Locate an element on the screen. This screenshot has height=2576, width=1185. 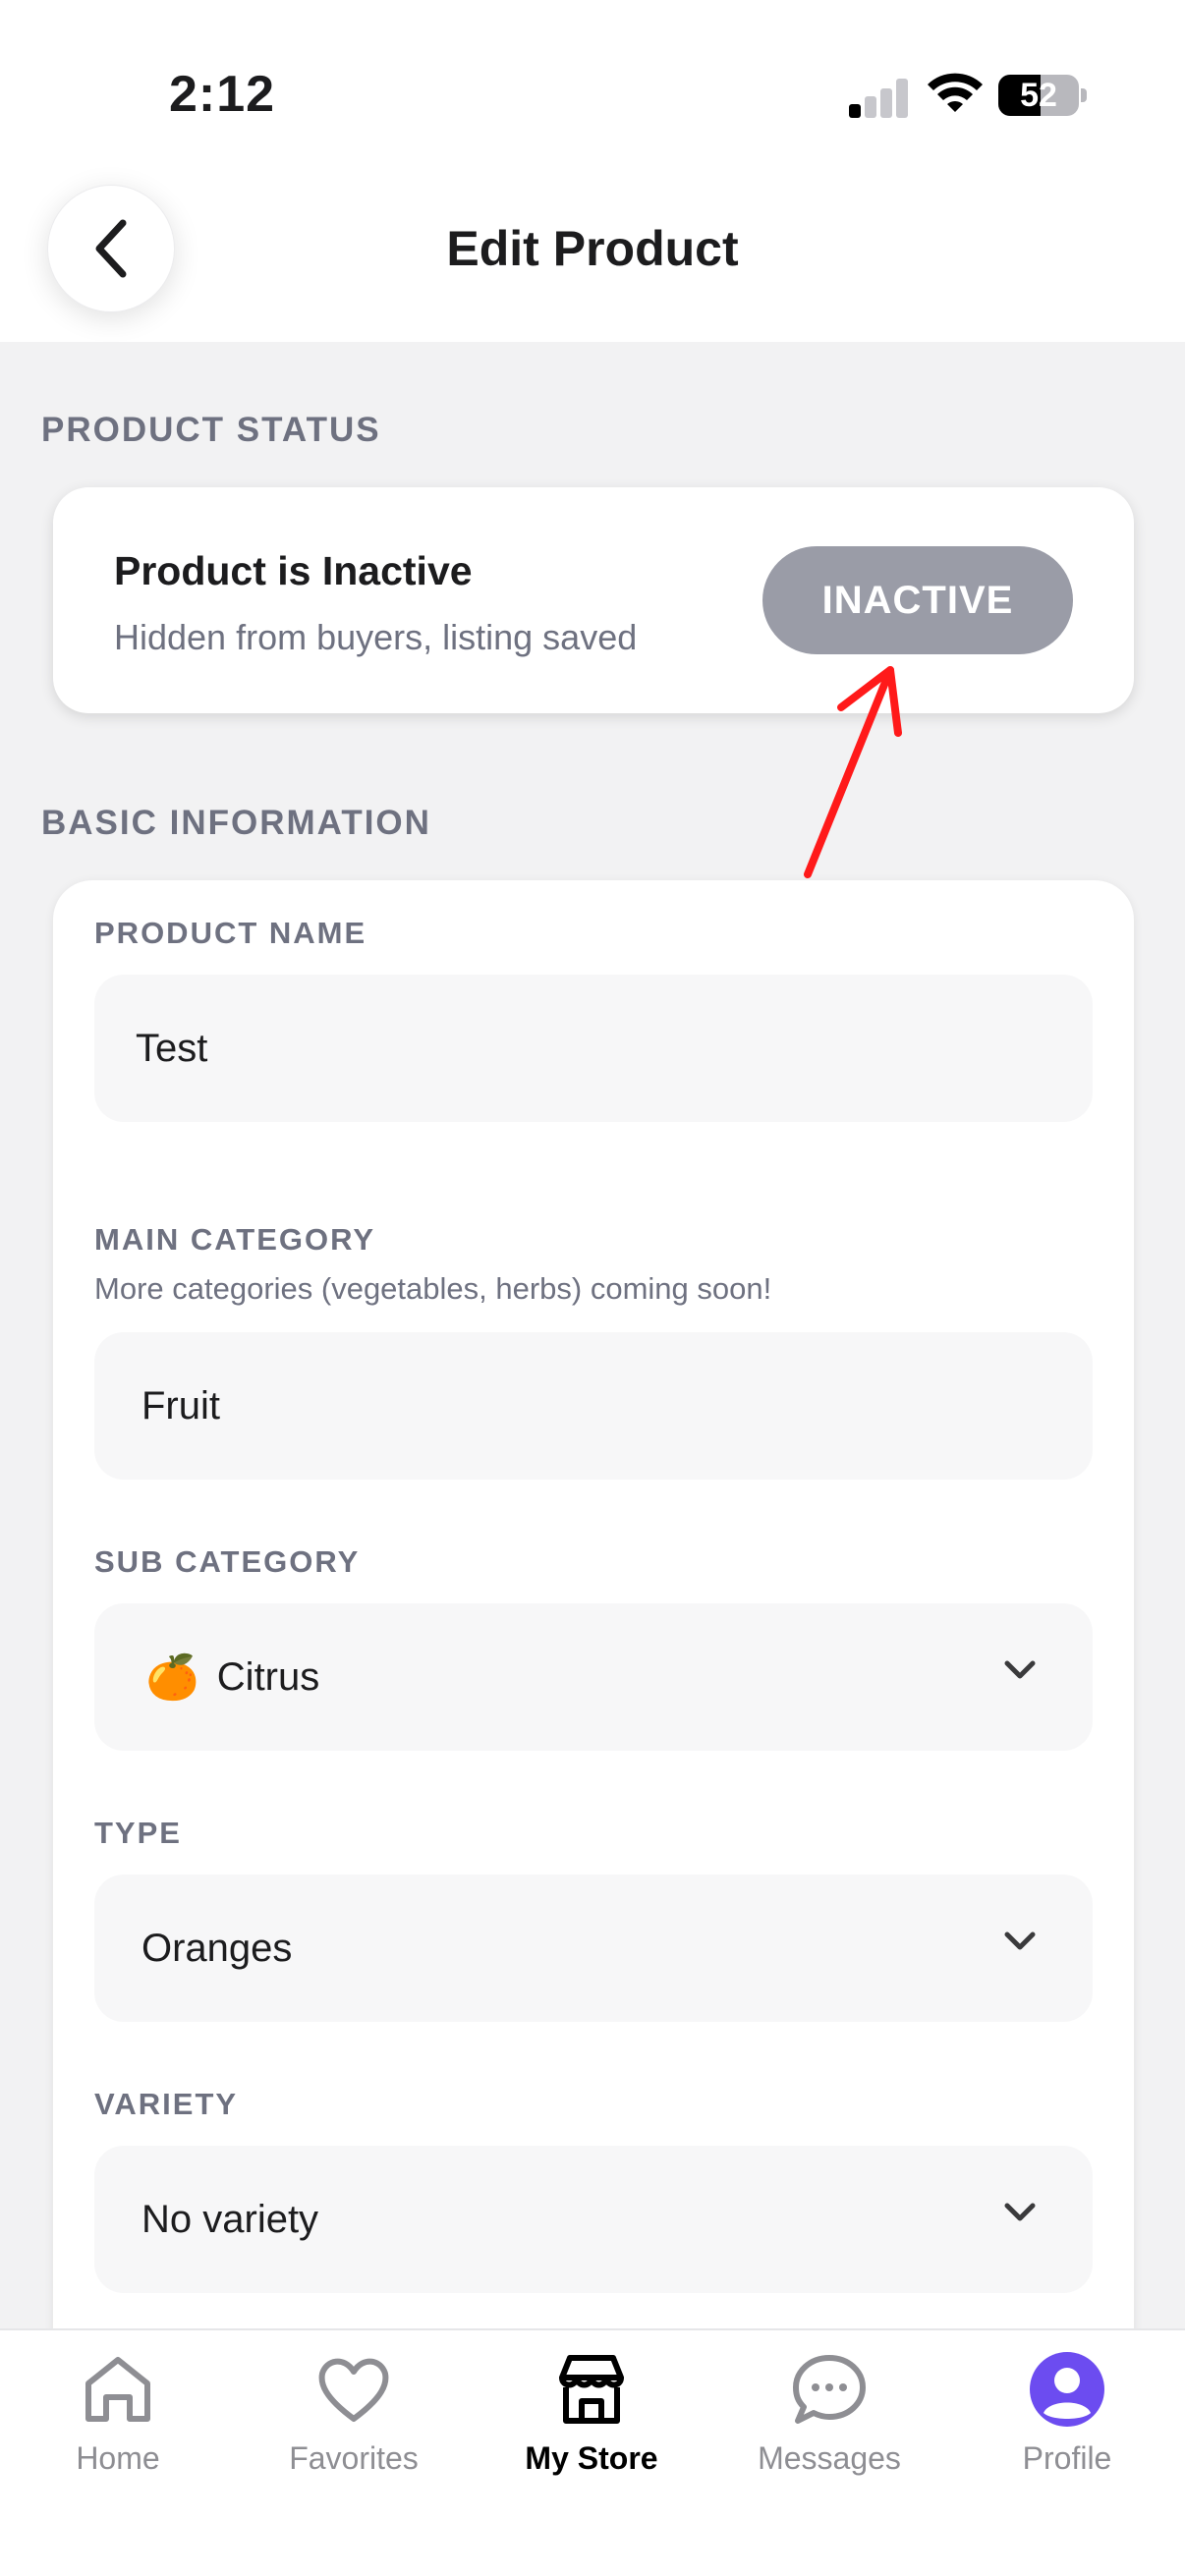
battery-level: 52 is located at coordinates (1038, 95).